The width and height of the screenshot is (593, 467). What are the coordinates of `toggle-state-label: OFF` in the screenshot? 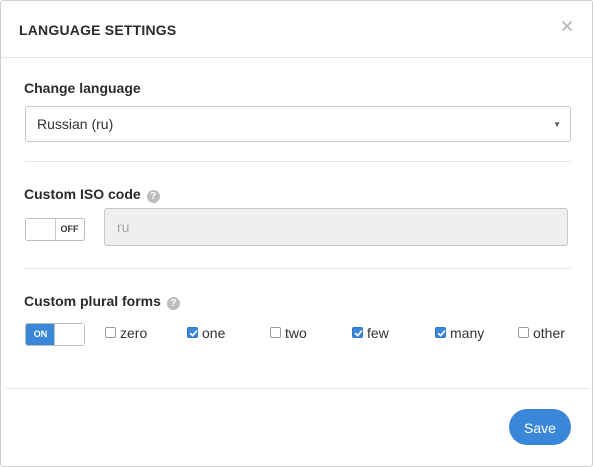 It's located at (69, 229).